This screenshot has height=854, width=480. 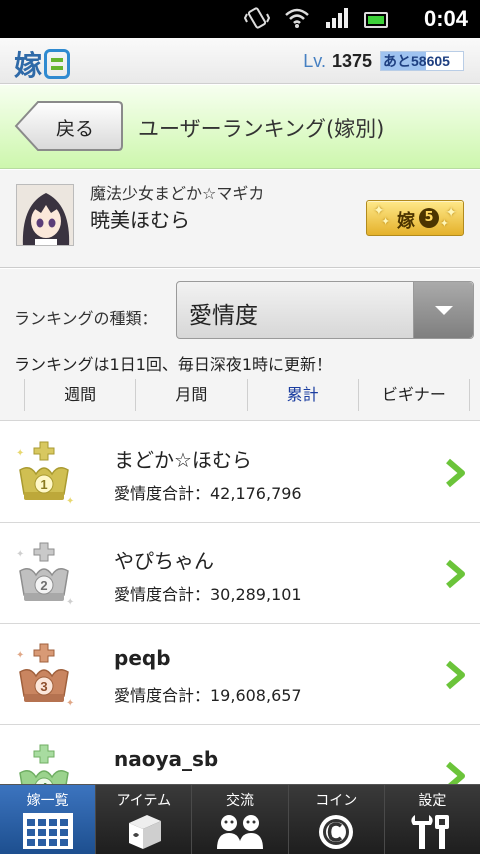 What do you see at coordinates (140, 220) in the screenshot?
I see `character-name: 暁美ほむら` at bounding box center [140, 220].